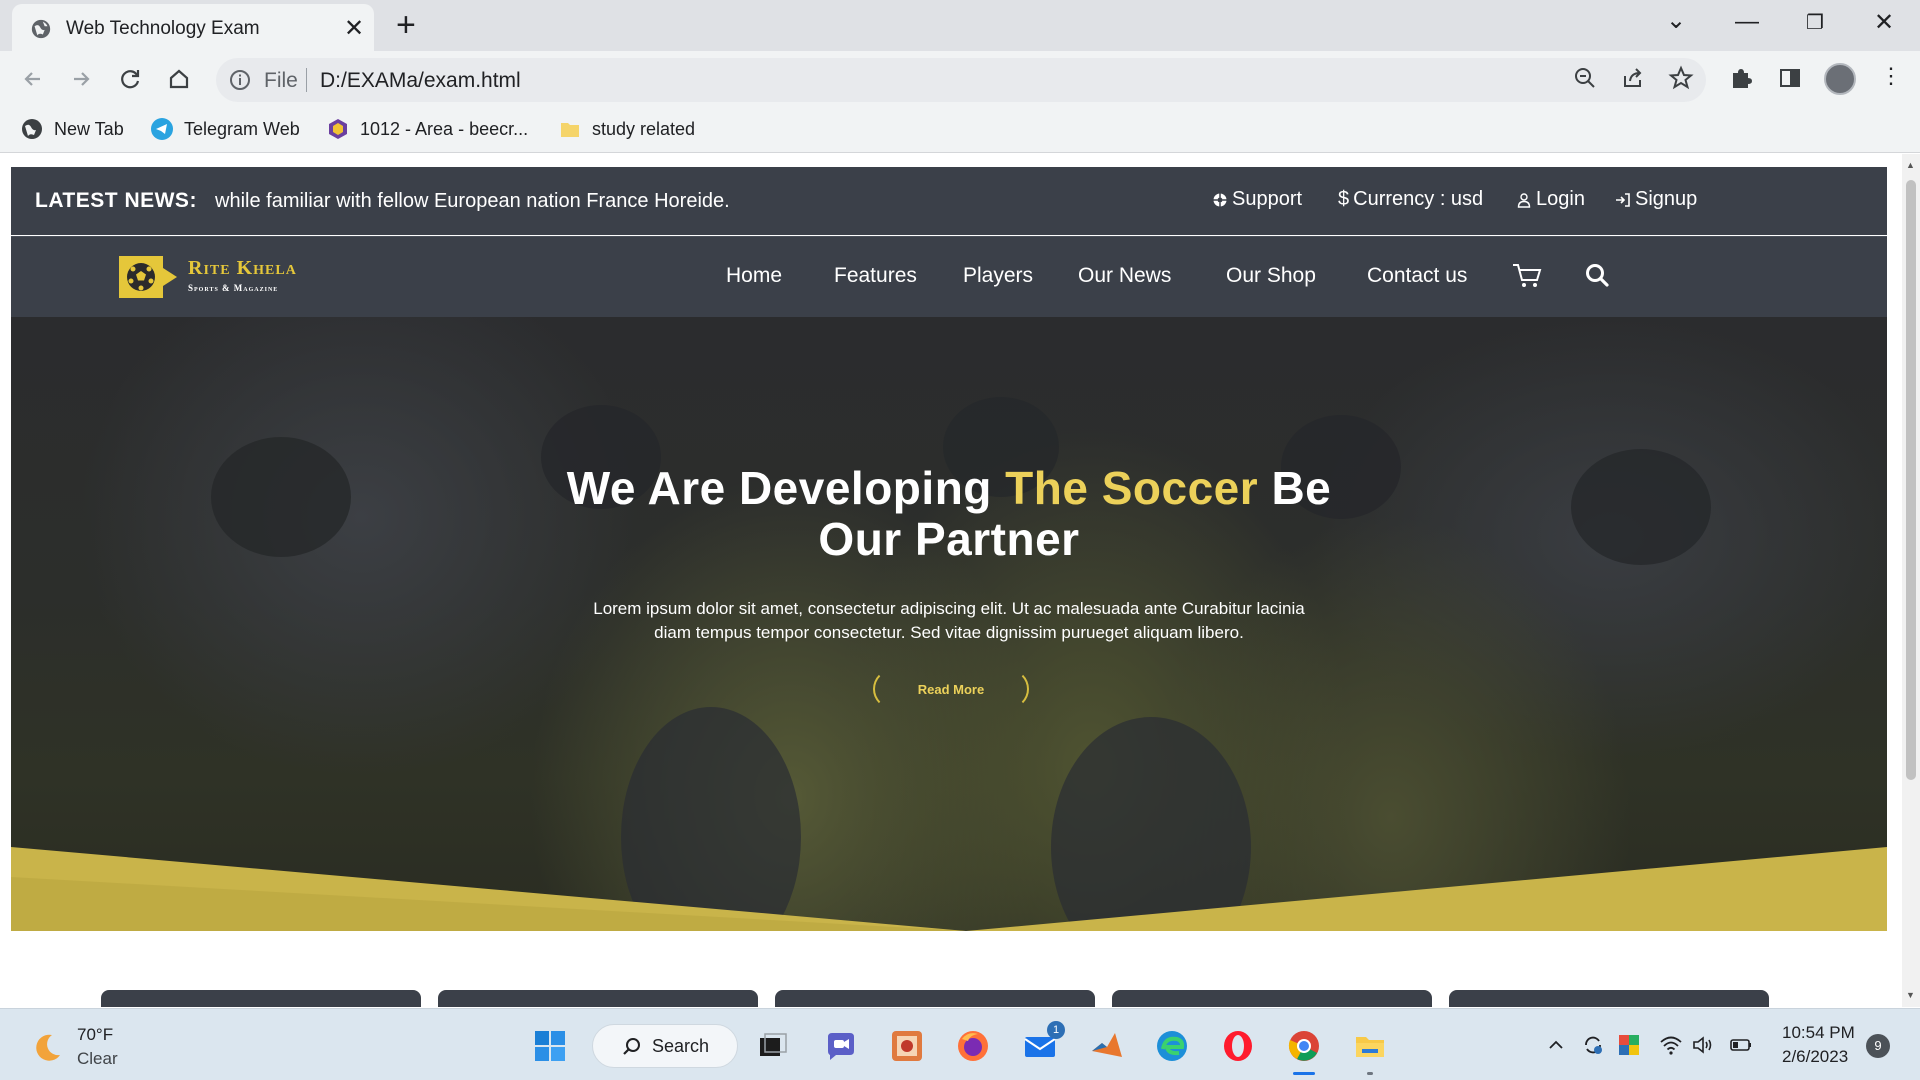  I want to click on login-link: Login, so click(1550, 199).